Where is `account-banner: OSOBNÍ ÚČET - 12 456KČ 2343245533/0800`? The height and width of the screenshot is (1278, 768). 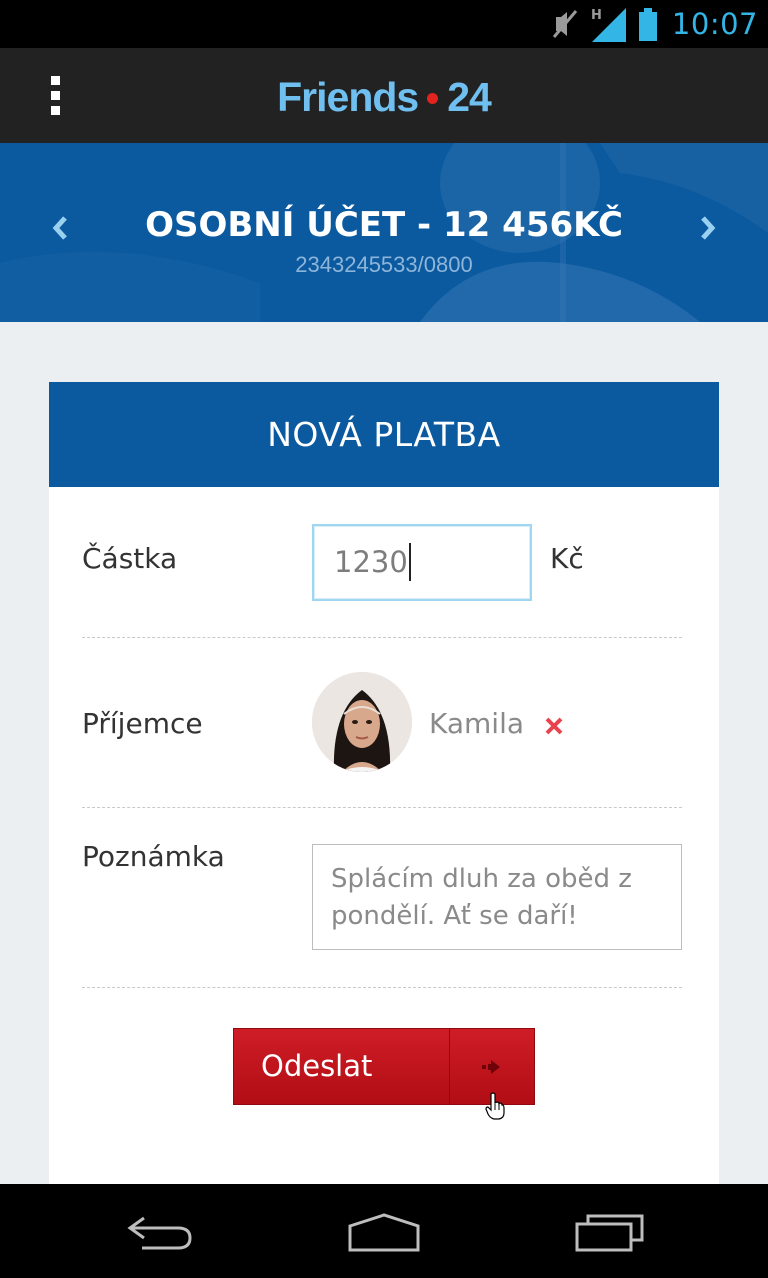
account-banner: OSOBNÍ ÚČET - 12 456KČ 2343245533/0800 is located at coordinates (384, 232).